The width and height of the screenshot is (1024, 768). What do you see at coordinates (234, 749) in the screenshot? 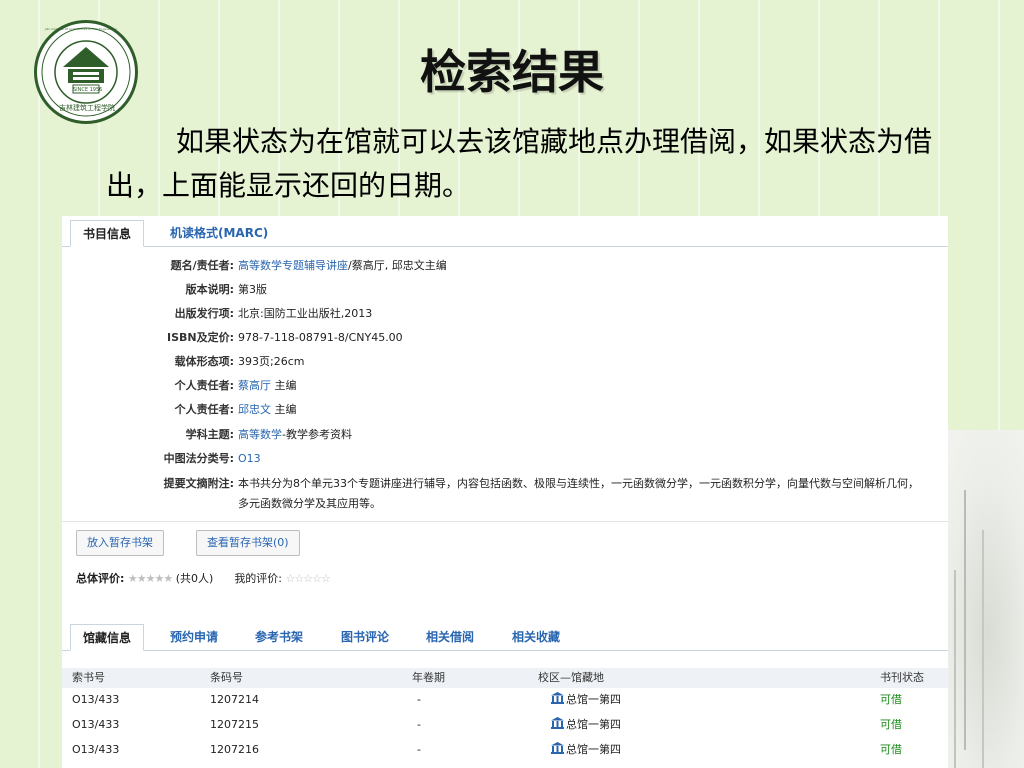
I see `cell-barcode: 1207216` at bounding box center [234, 749].